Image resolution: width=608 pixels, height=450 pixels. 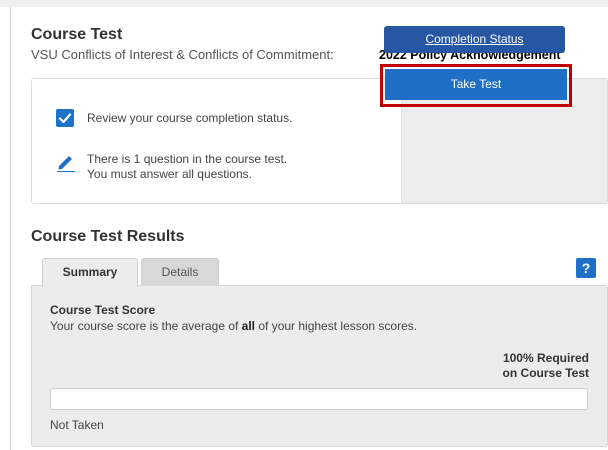 I want to click on required-line-2: on Course Test, so click(x=545, y=373).